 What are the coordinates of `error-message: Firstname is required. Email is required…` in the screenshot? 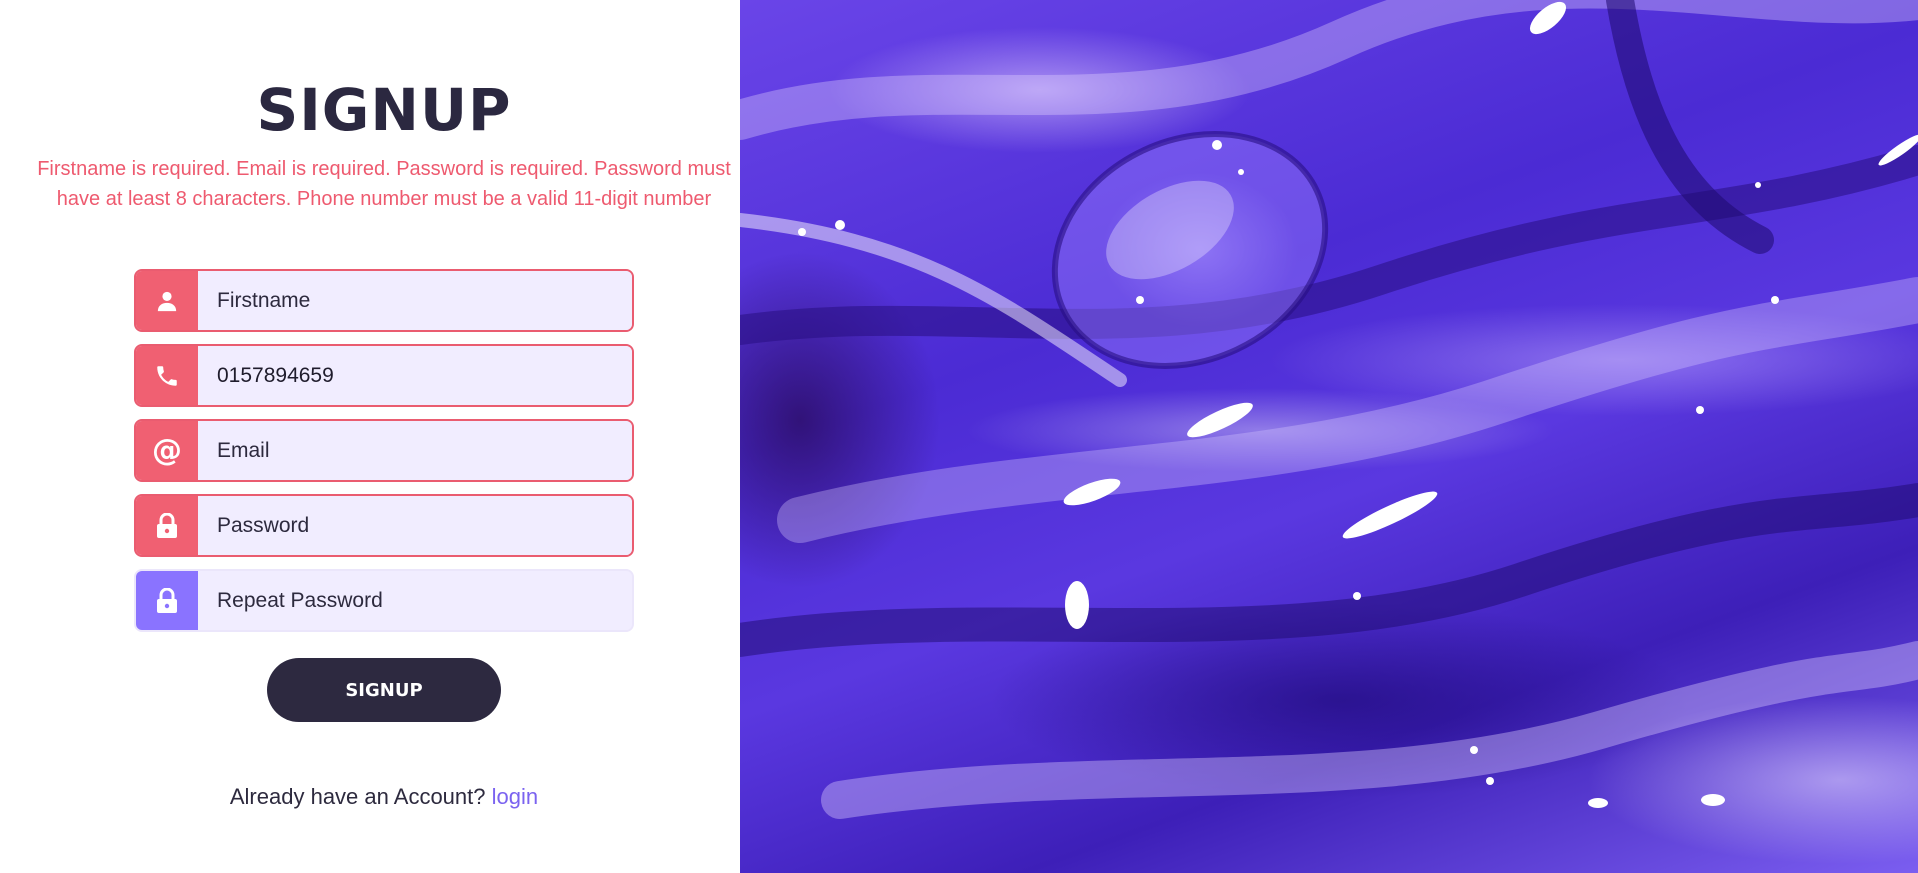 It's located at (384, 184).